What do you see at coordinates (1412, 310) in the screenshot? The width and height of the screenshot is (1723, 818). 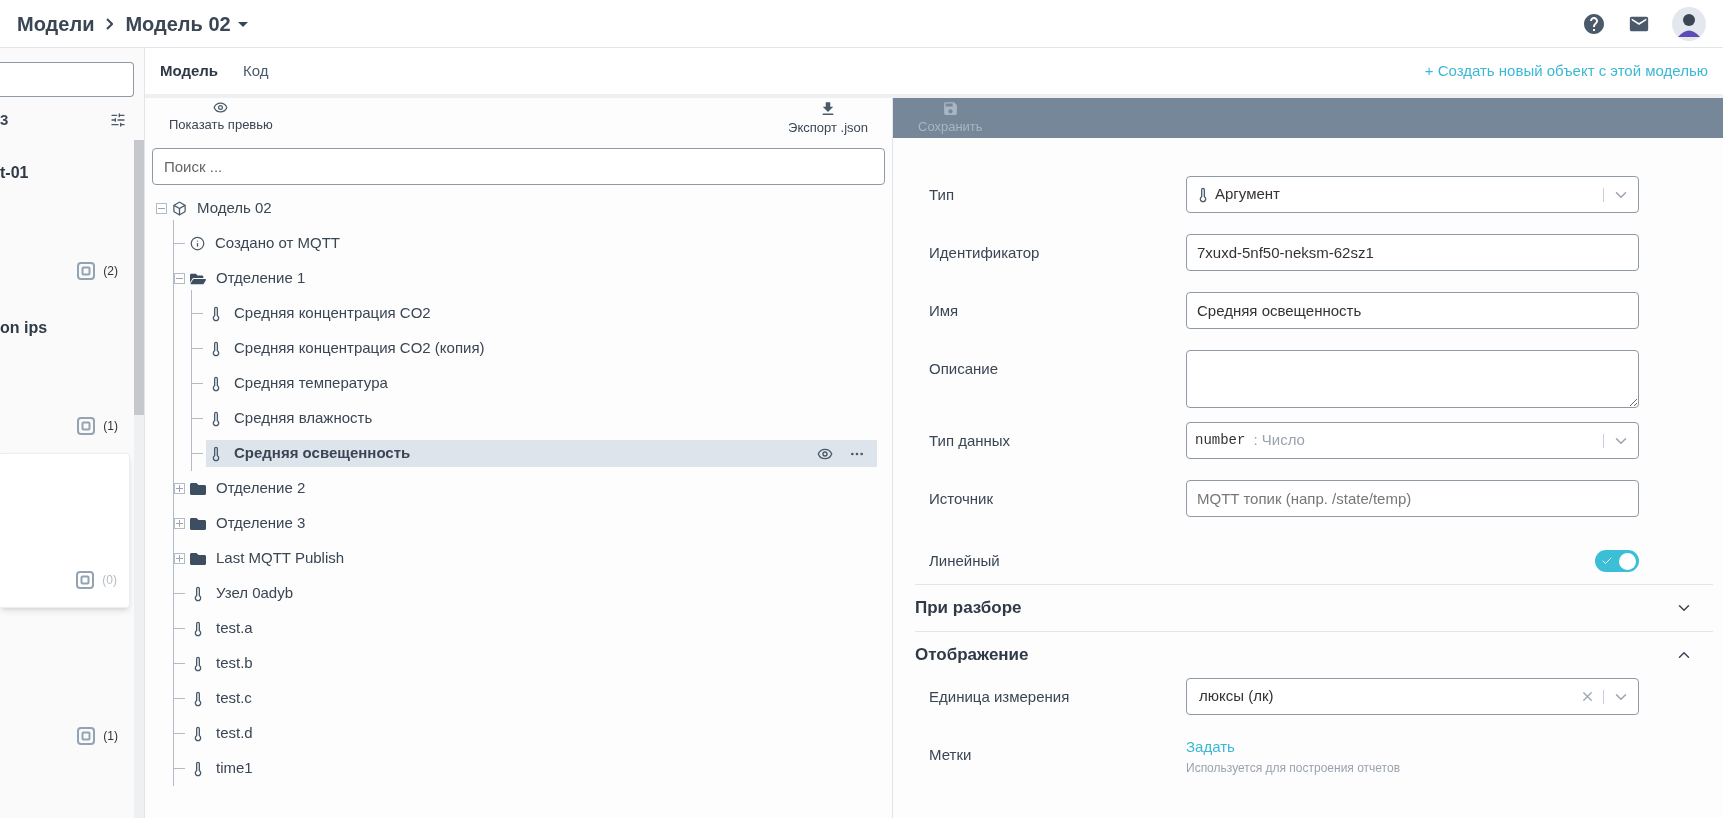 I see `text-field: Средняя освещенность` at bounding box center [1412, 310].